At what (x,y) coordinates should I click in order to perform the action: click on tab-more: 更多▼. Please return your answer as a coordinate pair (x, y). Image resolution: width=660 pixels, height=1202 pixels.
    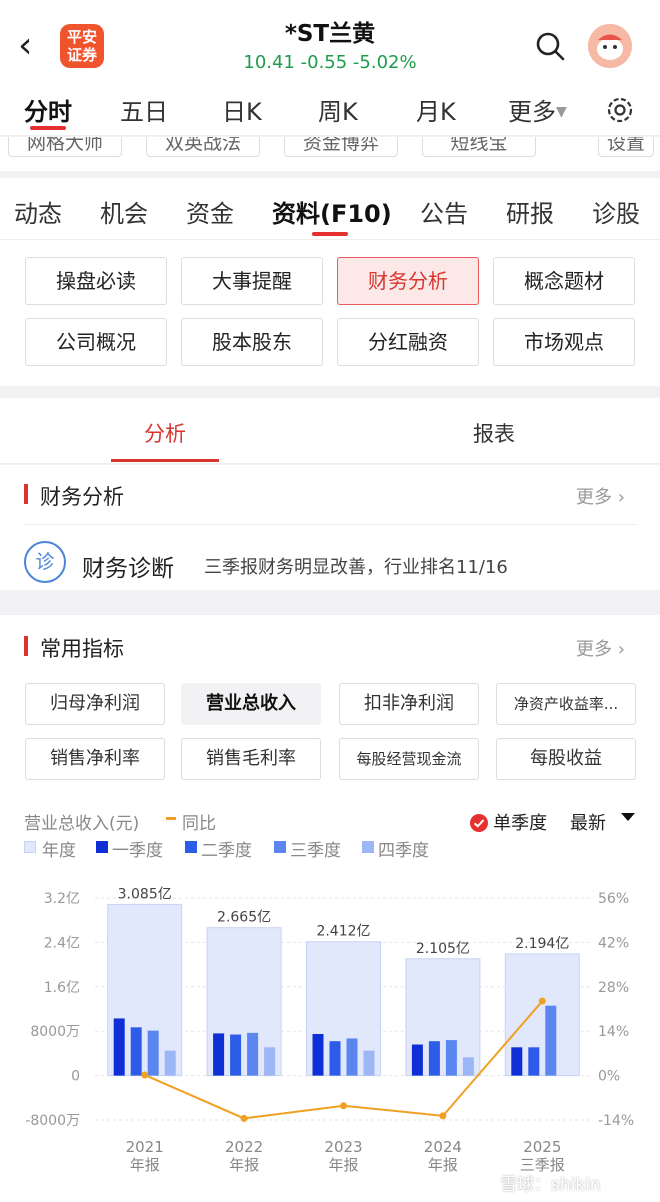
    Looking at the image, I should click on (537, 109).